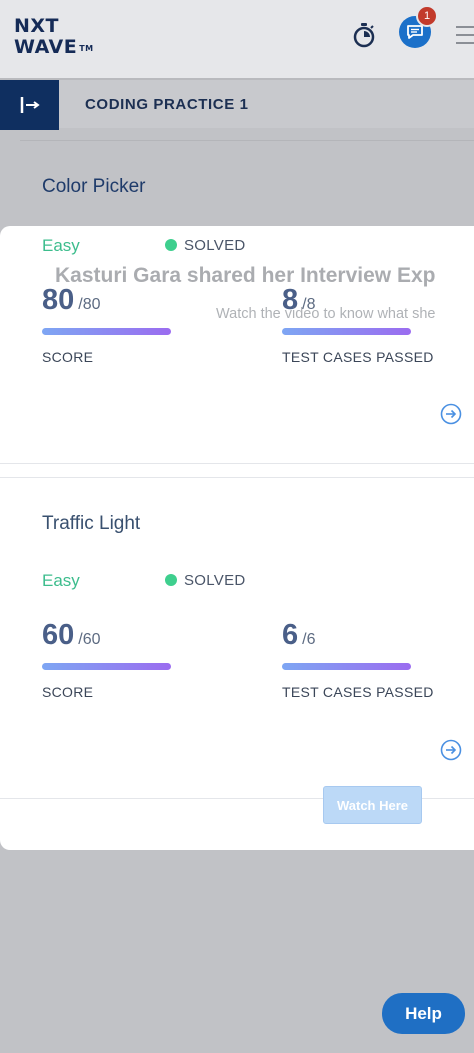 The image size is (474, 1053). I want to click on tests-value: 6/6, so click(298, 635).